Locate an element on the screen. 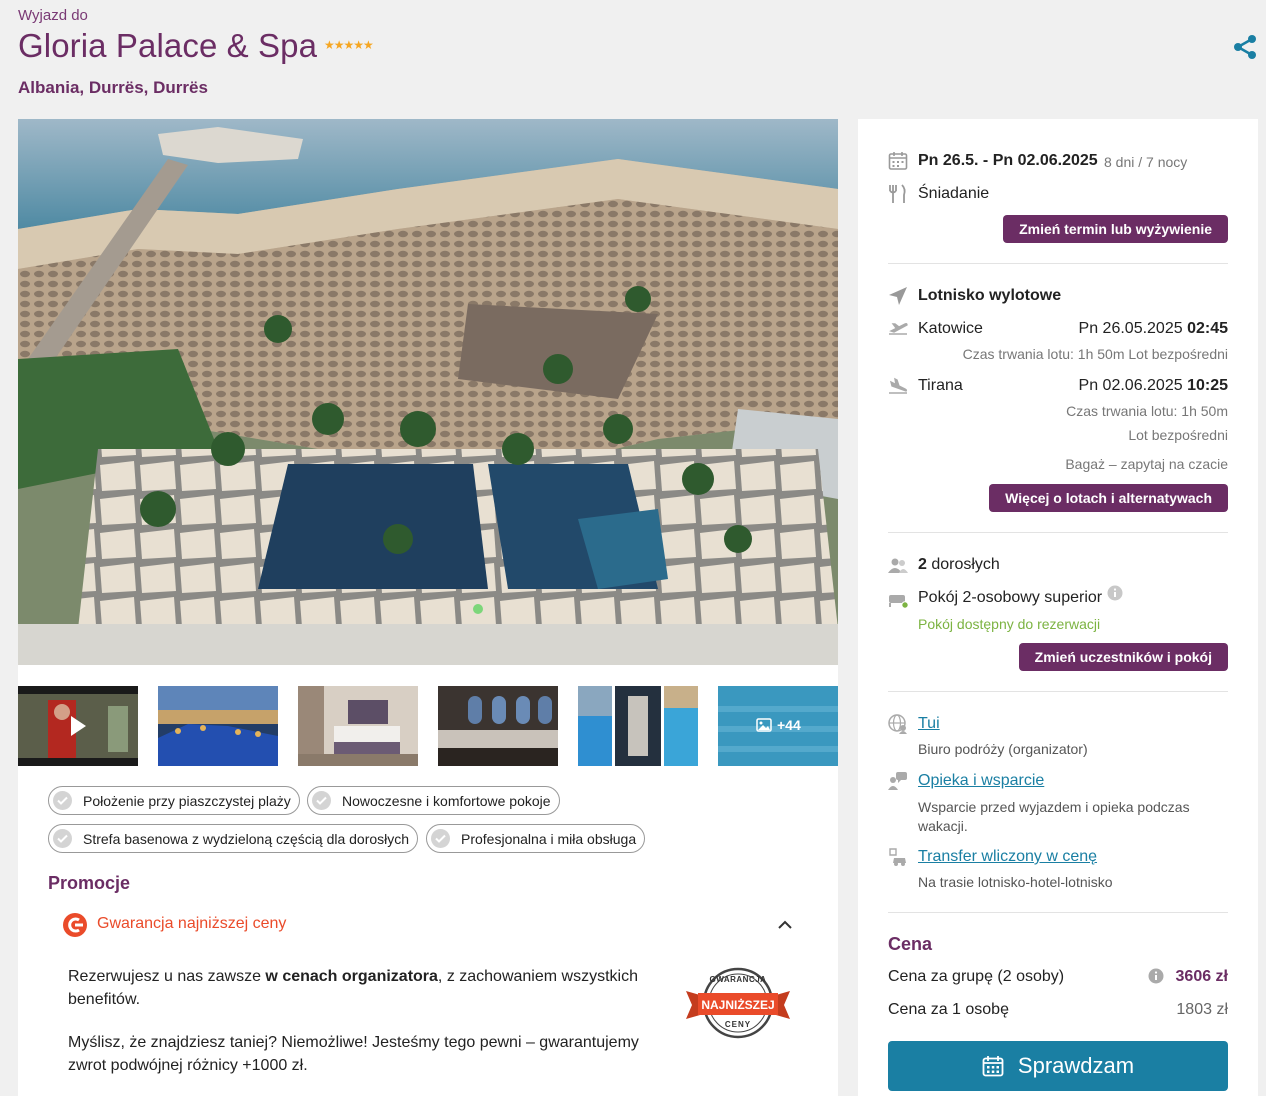 The image size is (1266, 1096). airport-heading: Lotnisko wylotowe is located at coordinates (990, 295).